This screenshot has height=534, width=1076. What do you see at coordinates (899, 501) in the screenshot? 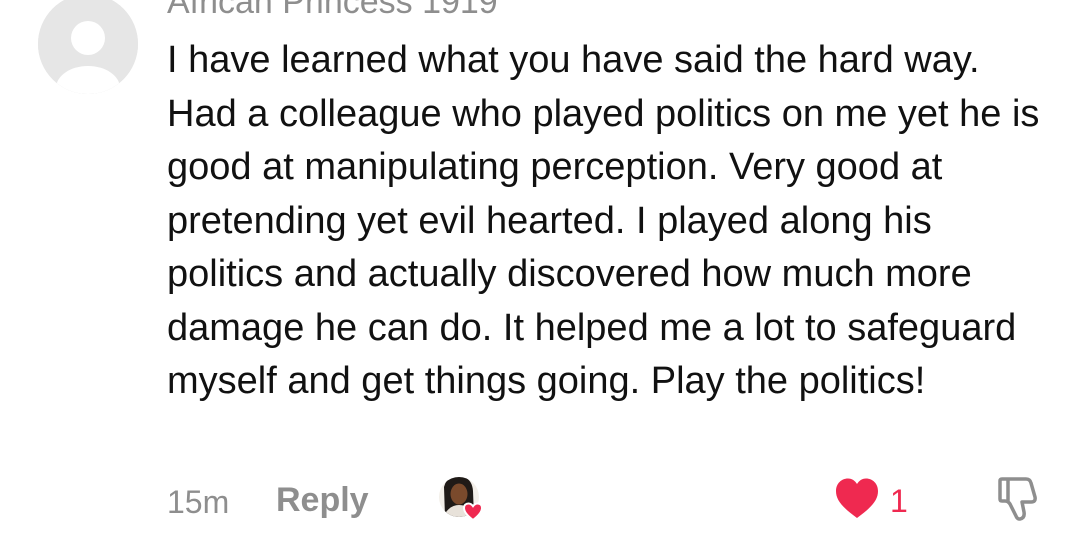
I see `like-count: 1` at bounding box center [899, 501].